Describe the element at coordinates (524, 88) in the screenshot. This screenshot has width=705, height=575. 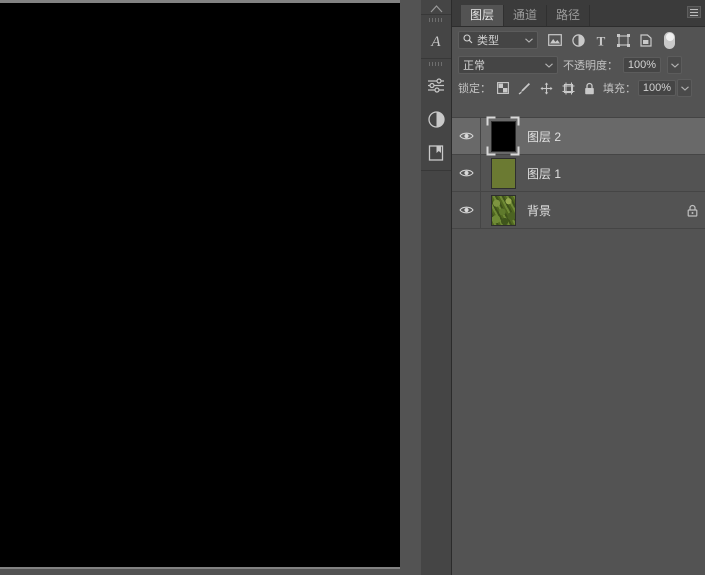
I see `lock-image-pixels-icon` at that location.